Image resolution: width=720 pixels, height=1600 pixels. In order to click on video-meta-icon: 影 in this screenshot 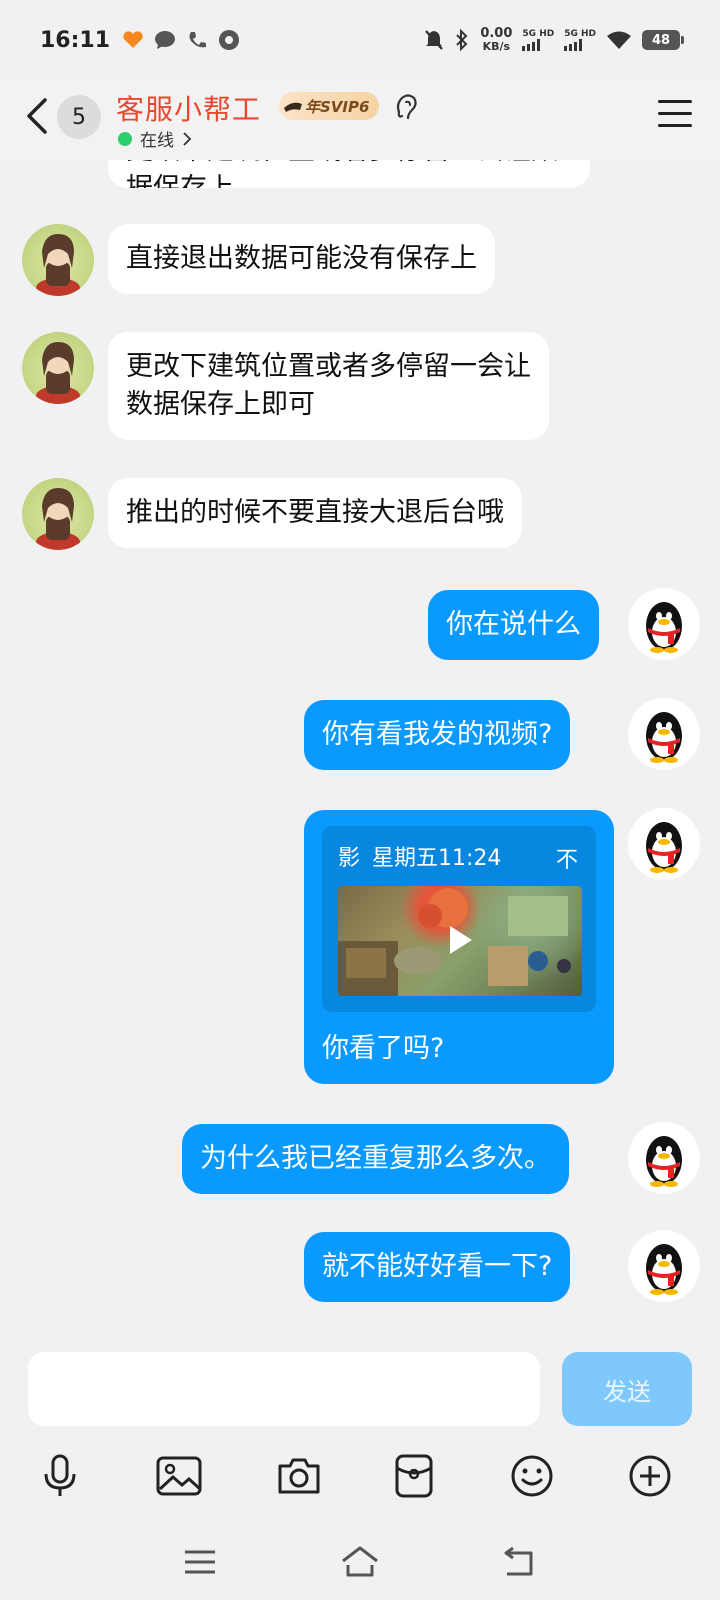, I will do `click(349, 858)`.